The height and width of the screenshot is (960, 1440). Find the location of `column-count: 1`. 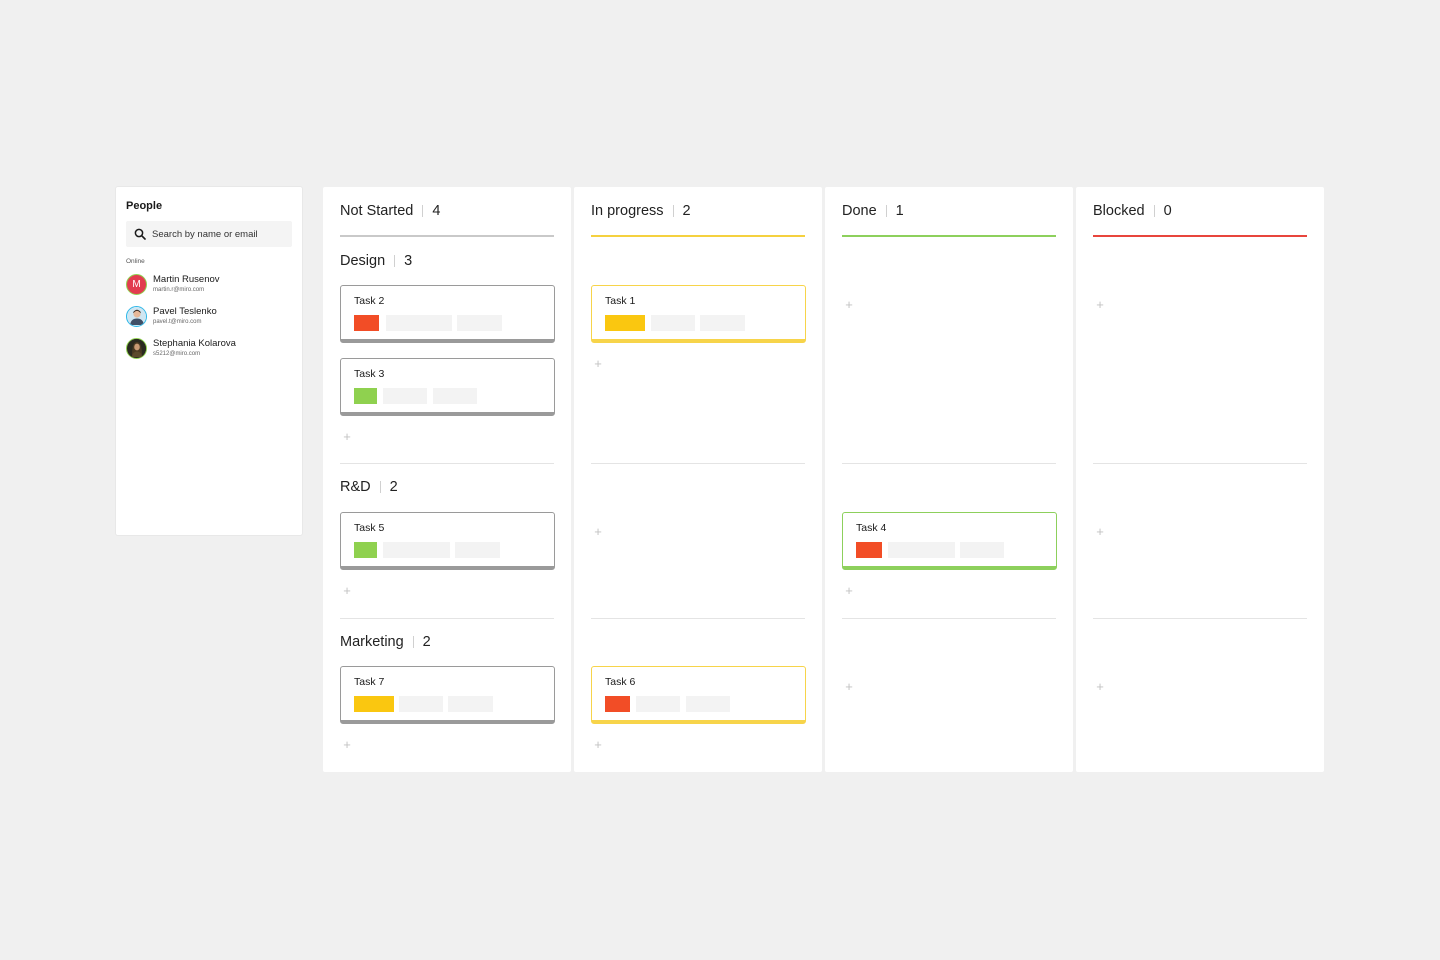

column-count: 1 is located at coordinates (899, 211).